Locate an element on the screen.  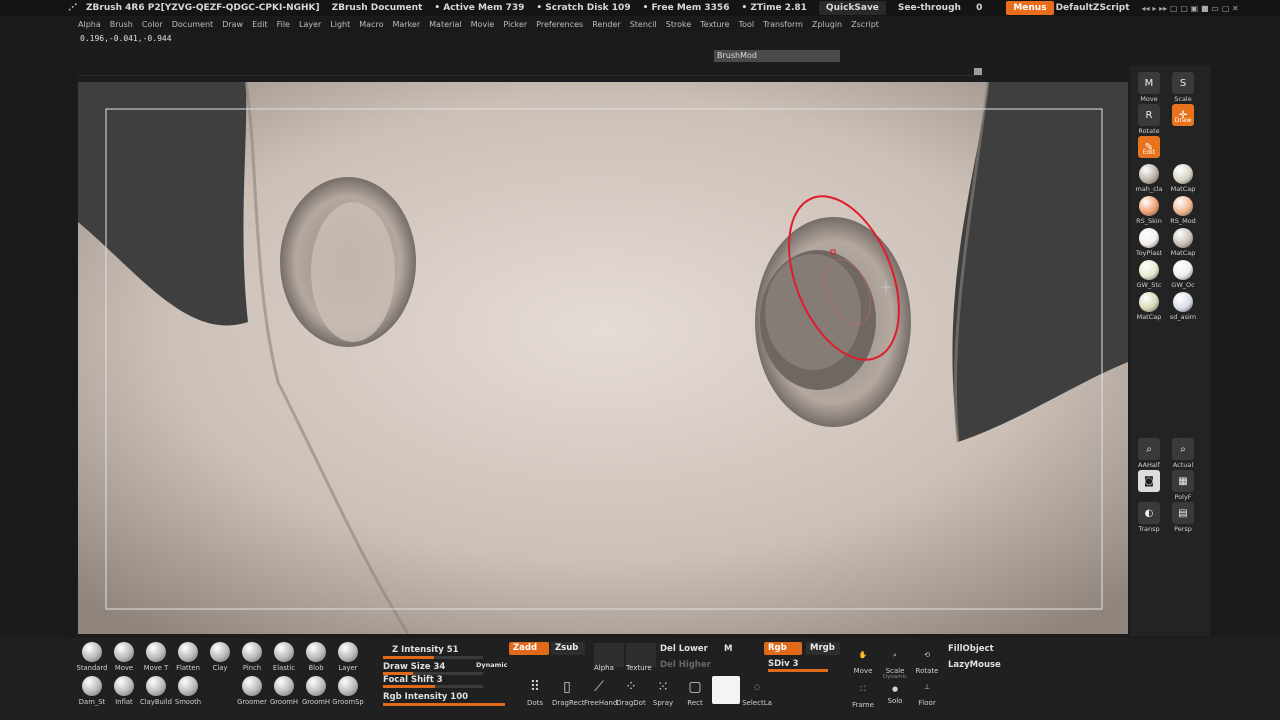
menu-item-document: Document is located at coordinates (192, 24).